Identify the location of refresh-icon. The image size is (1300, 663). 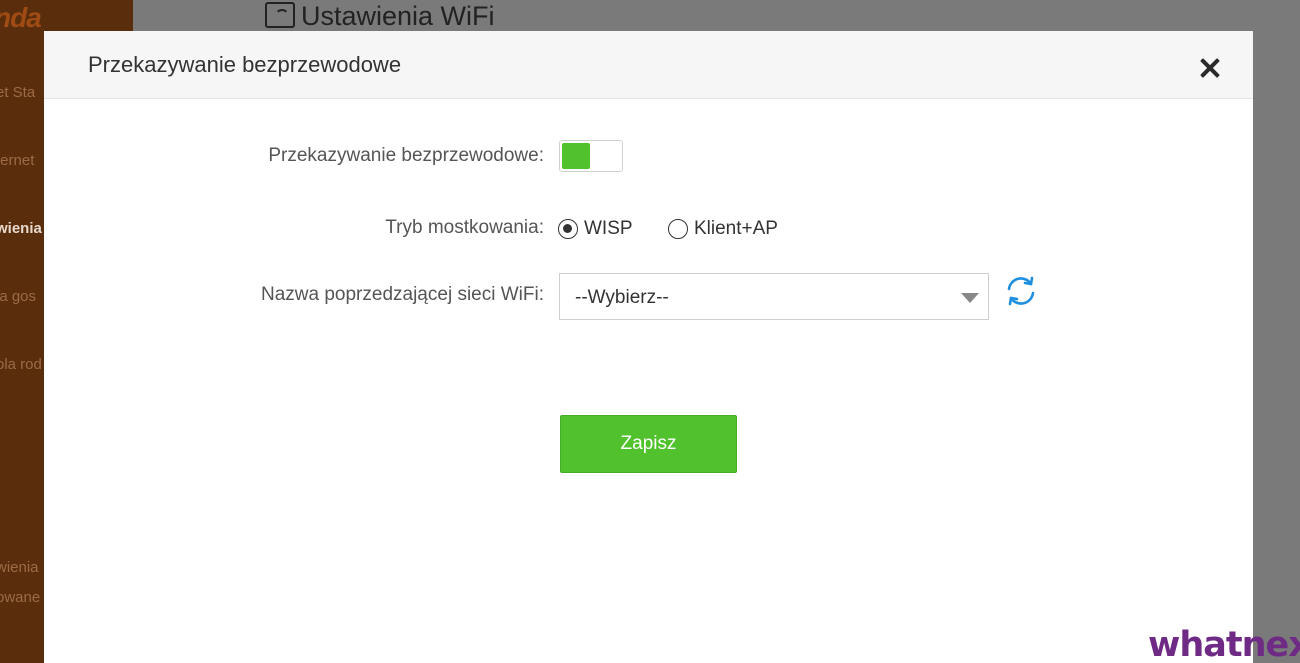
(1021, 291).